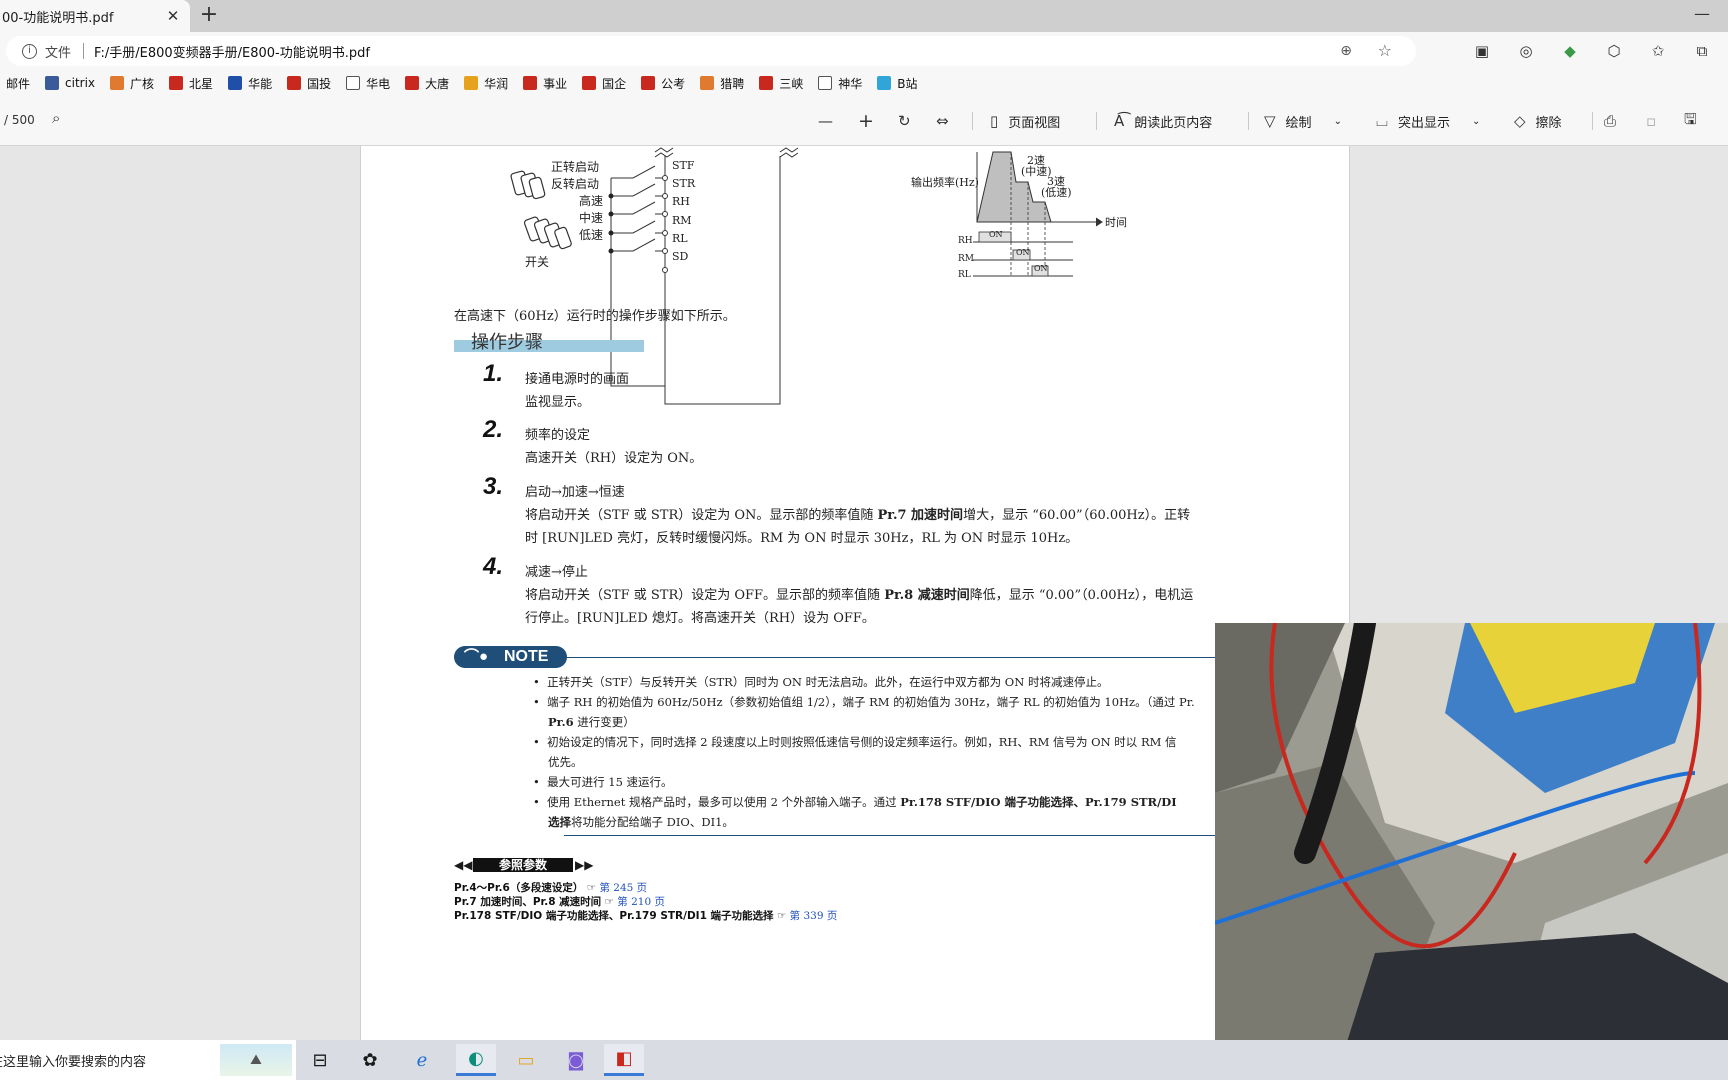  I want to click on minimize-button: —, so click(1702, 14).